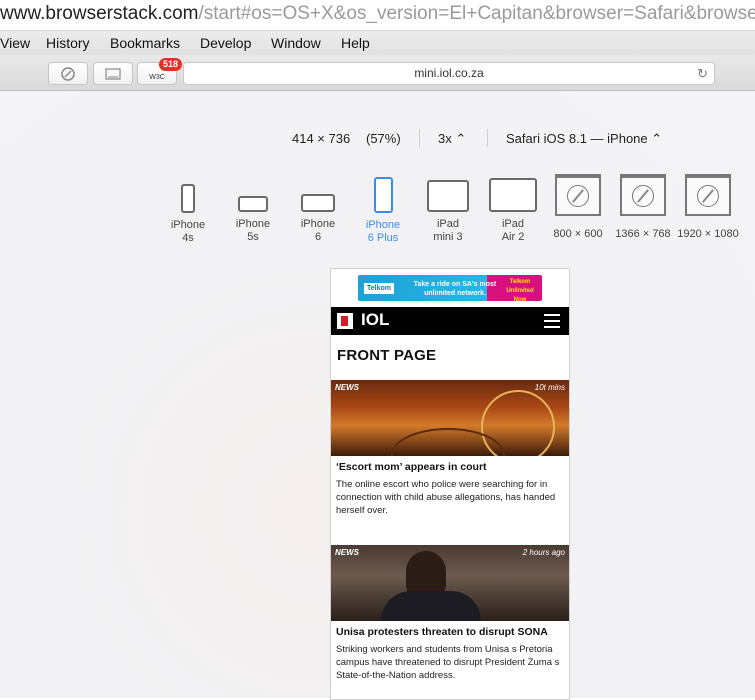 The image size is (755, 700). I want to click on reload-icon: ↻, so click(702, 73).